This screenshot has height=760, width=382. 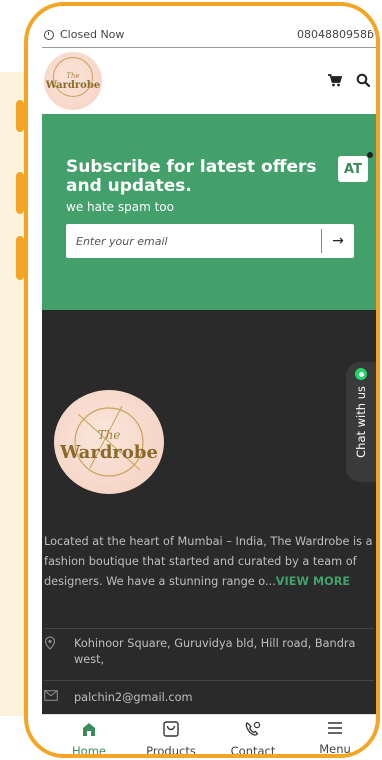 I want to click on bag-icon, so click(x=171, y=730).